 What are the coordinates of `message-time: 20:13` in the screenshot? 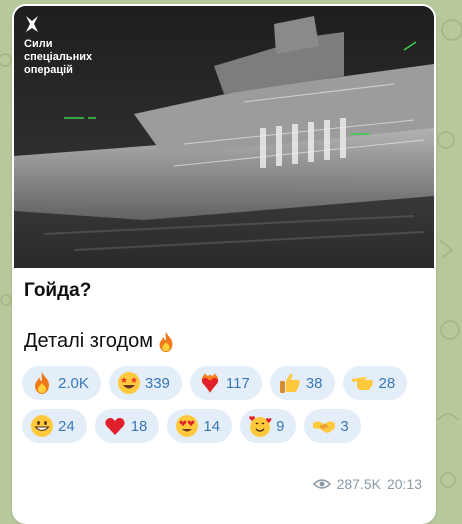 It's located at (404, 484).